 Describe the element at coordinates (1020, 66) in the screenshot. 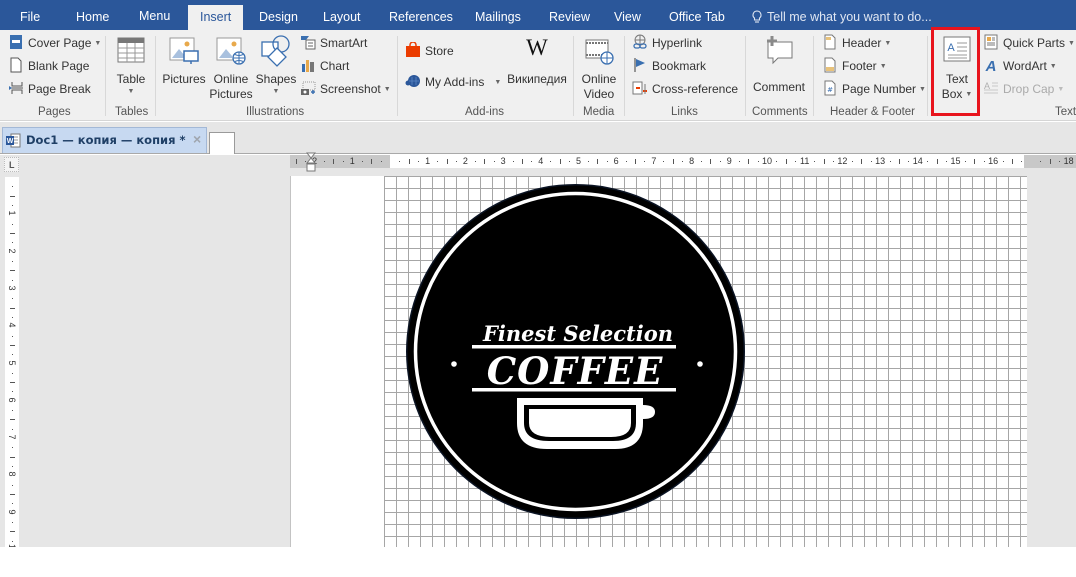

I see `wordart-button: A WordArt ▼` at that location.